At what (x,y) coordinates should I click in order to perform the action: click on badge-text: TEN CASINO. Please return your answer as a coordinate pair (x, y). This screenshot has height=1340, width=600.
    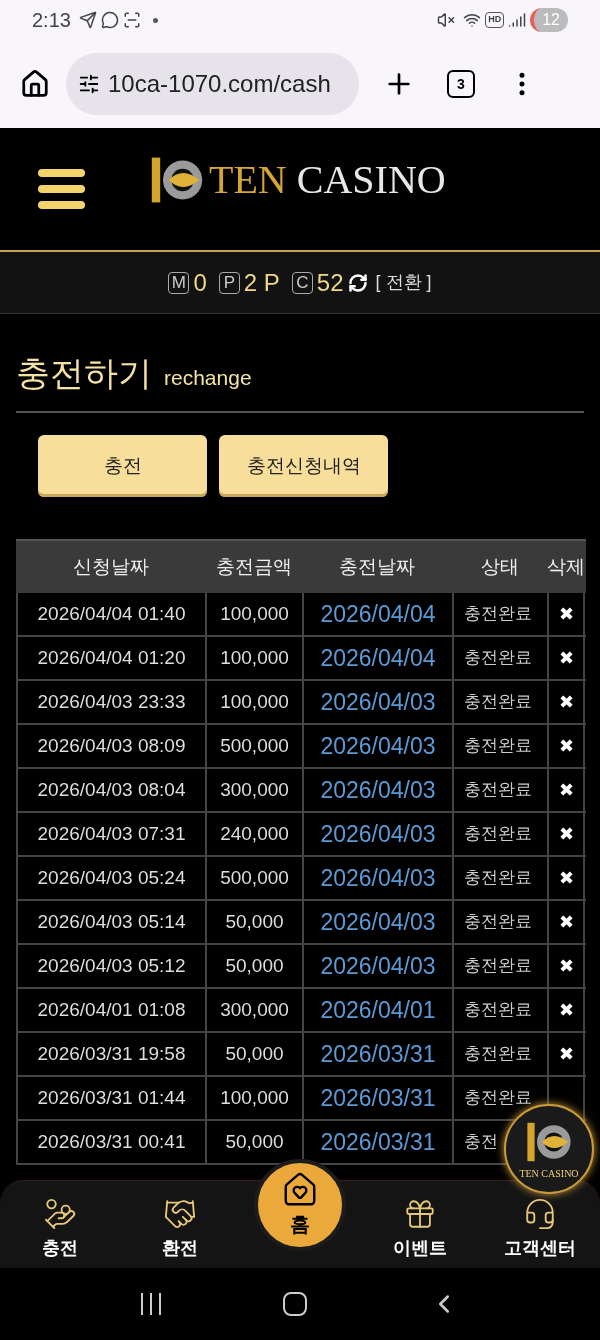
    Looking at the image, I should click on (549, 1173).